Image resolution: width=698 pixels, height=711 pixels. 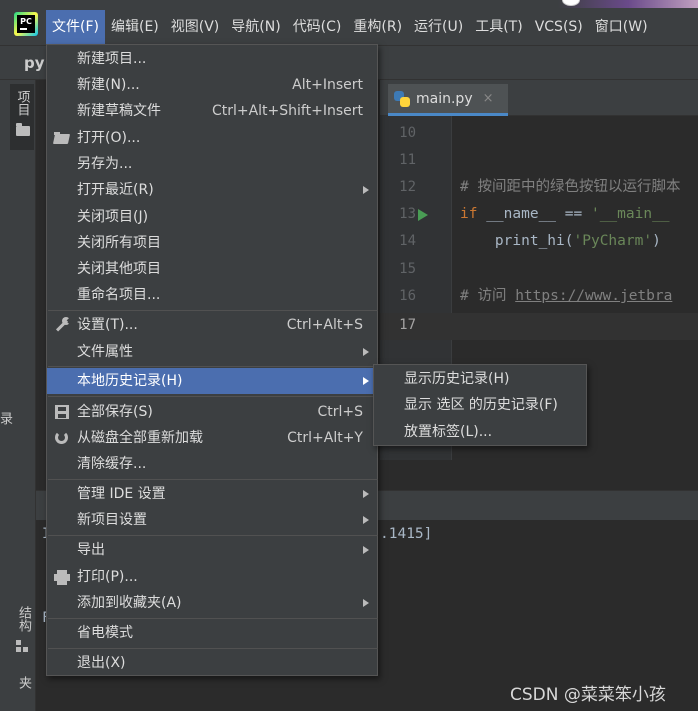 I want to click on menu-item-label: 关闭所有项目, so click(x=119, y=243).